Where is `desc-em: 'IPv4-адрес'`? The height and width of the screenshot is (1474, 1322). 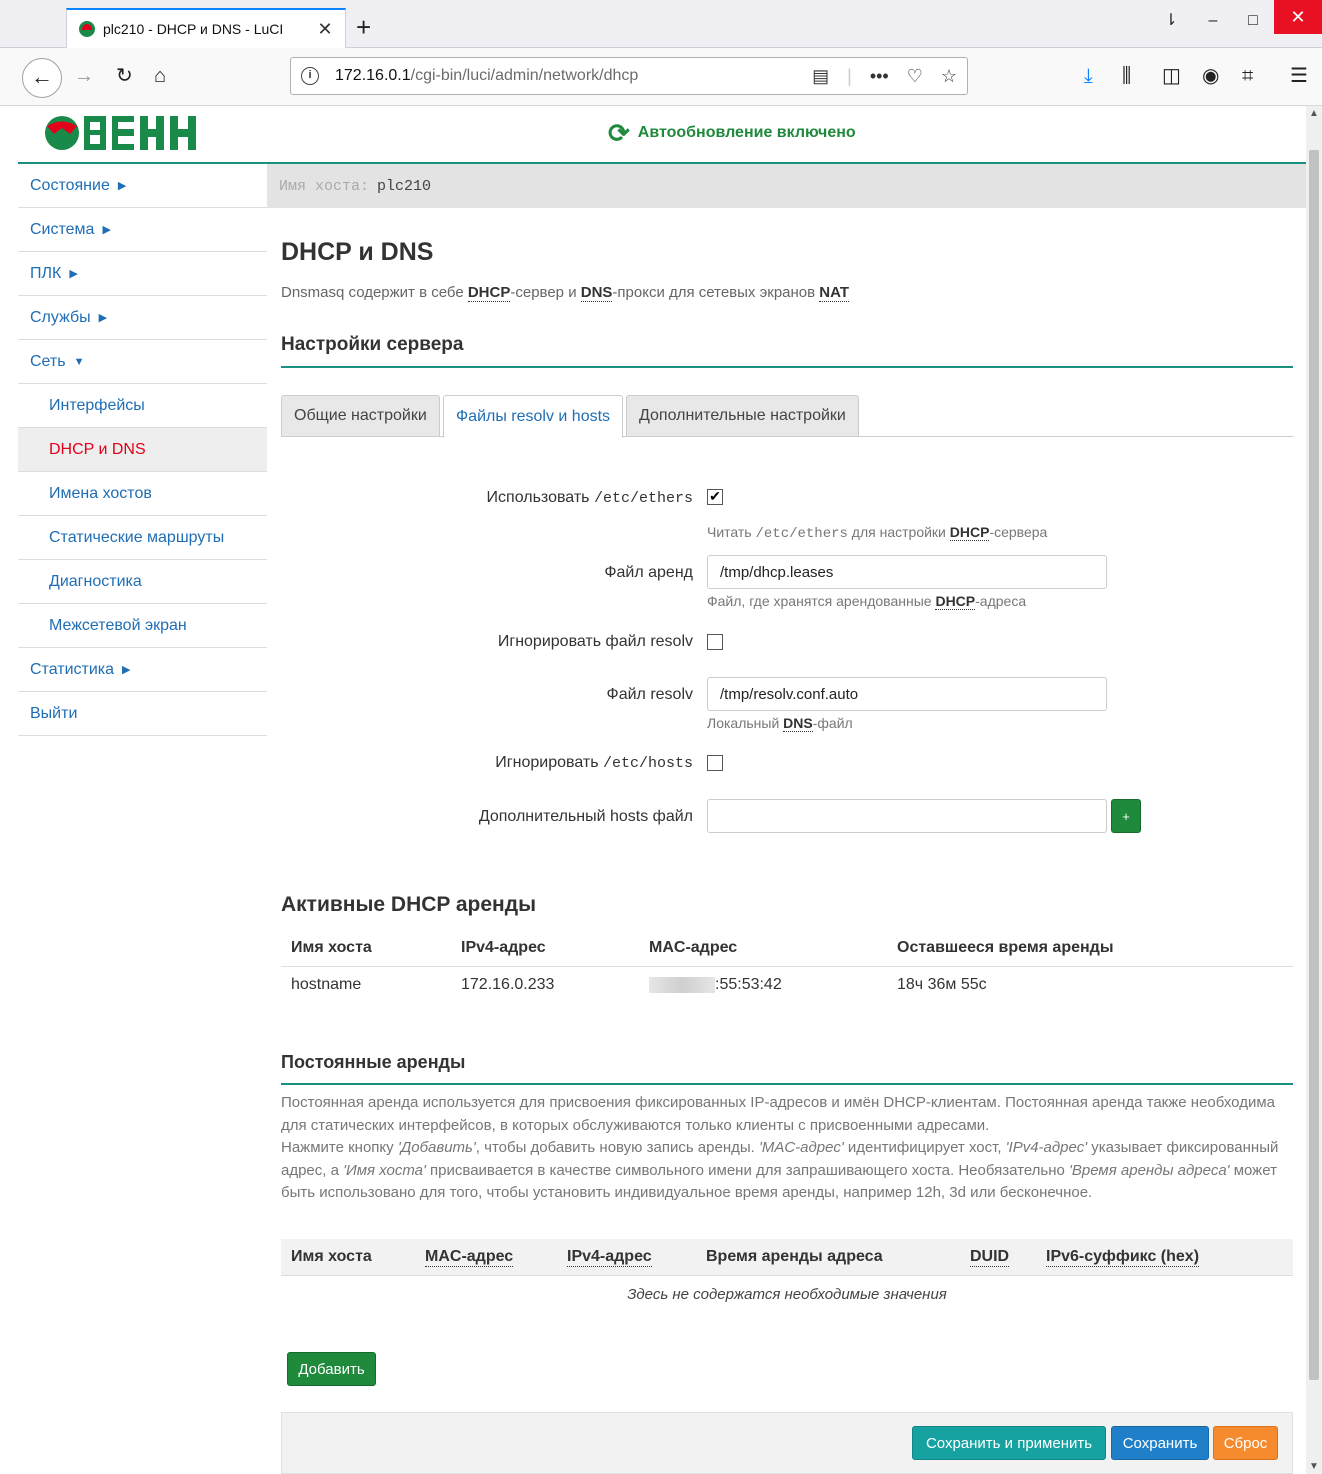 desc-em: 'IPv4-адрес' is located at coordinates (1046, 1147).